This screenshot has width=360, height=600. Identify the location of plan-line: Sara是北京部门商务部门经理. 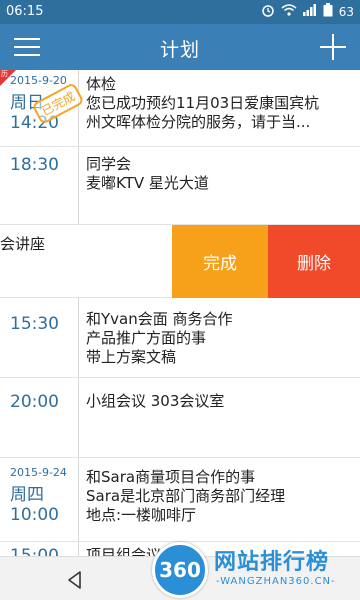
(186, 496).